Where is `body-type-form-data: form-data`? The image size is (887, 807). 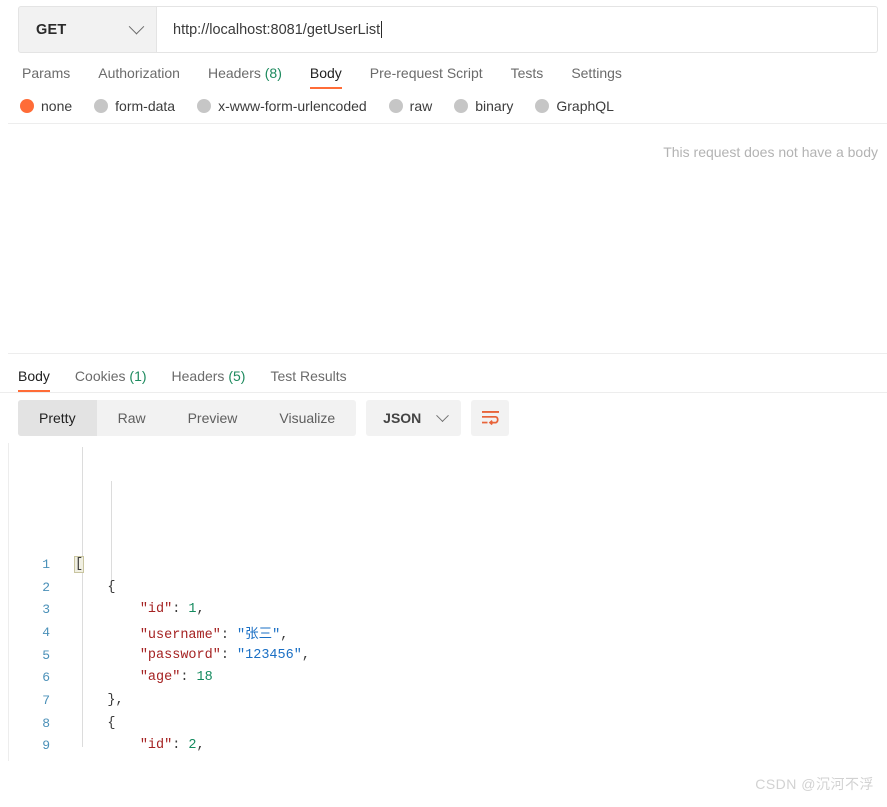 body-type-form-data: form-data is located at coordinates (134, 106).